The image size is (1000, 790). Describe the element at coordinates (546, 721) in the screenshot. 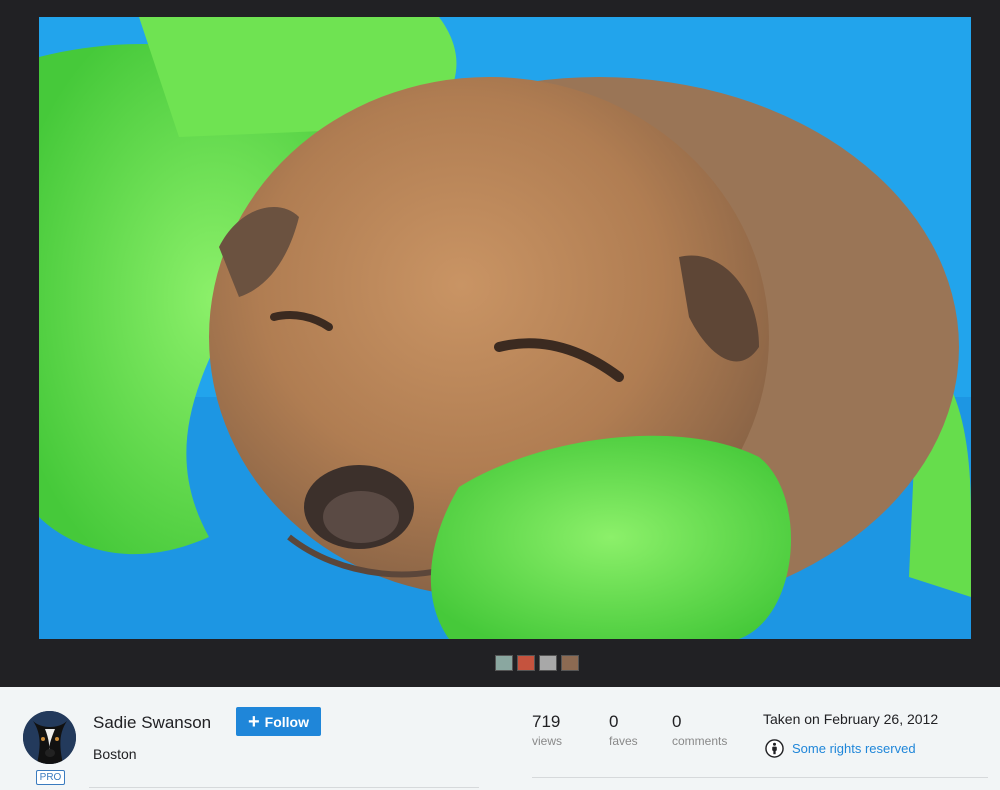

I see `stat-value: 719` at that location.